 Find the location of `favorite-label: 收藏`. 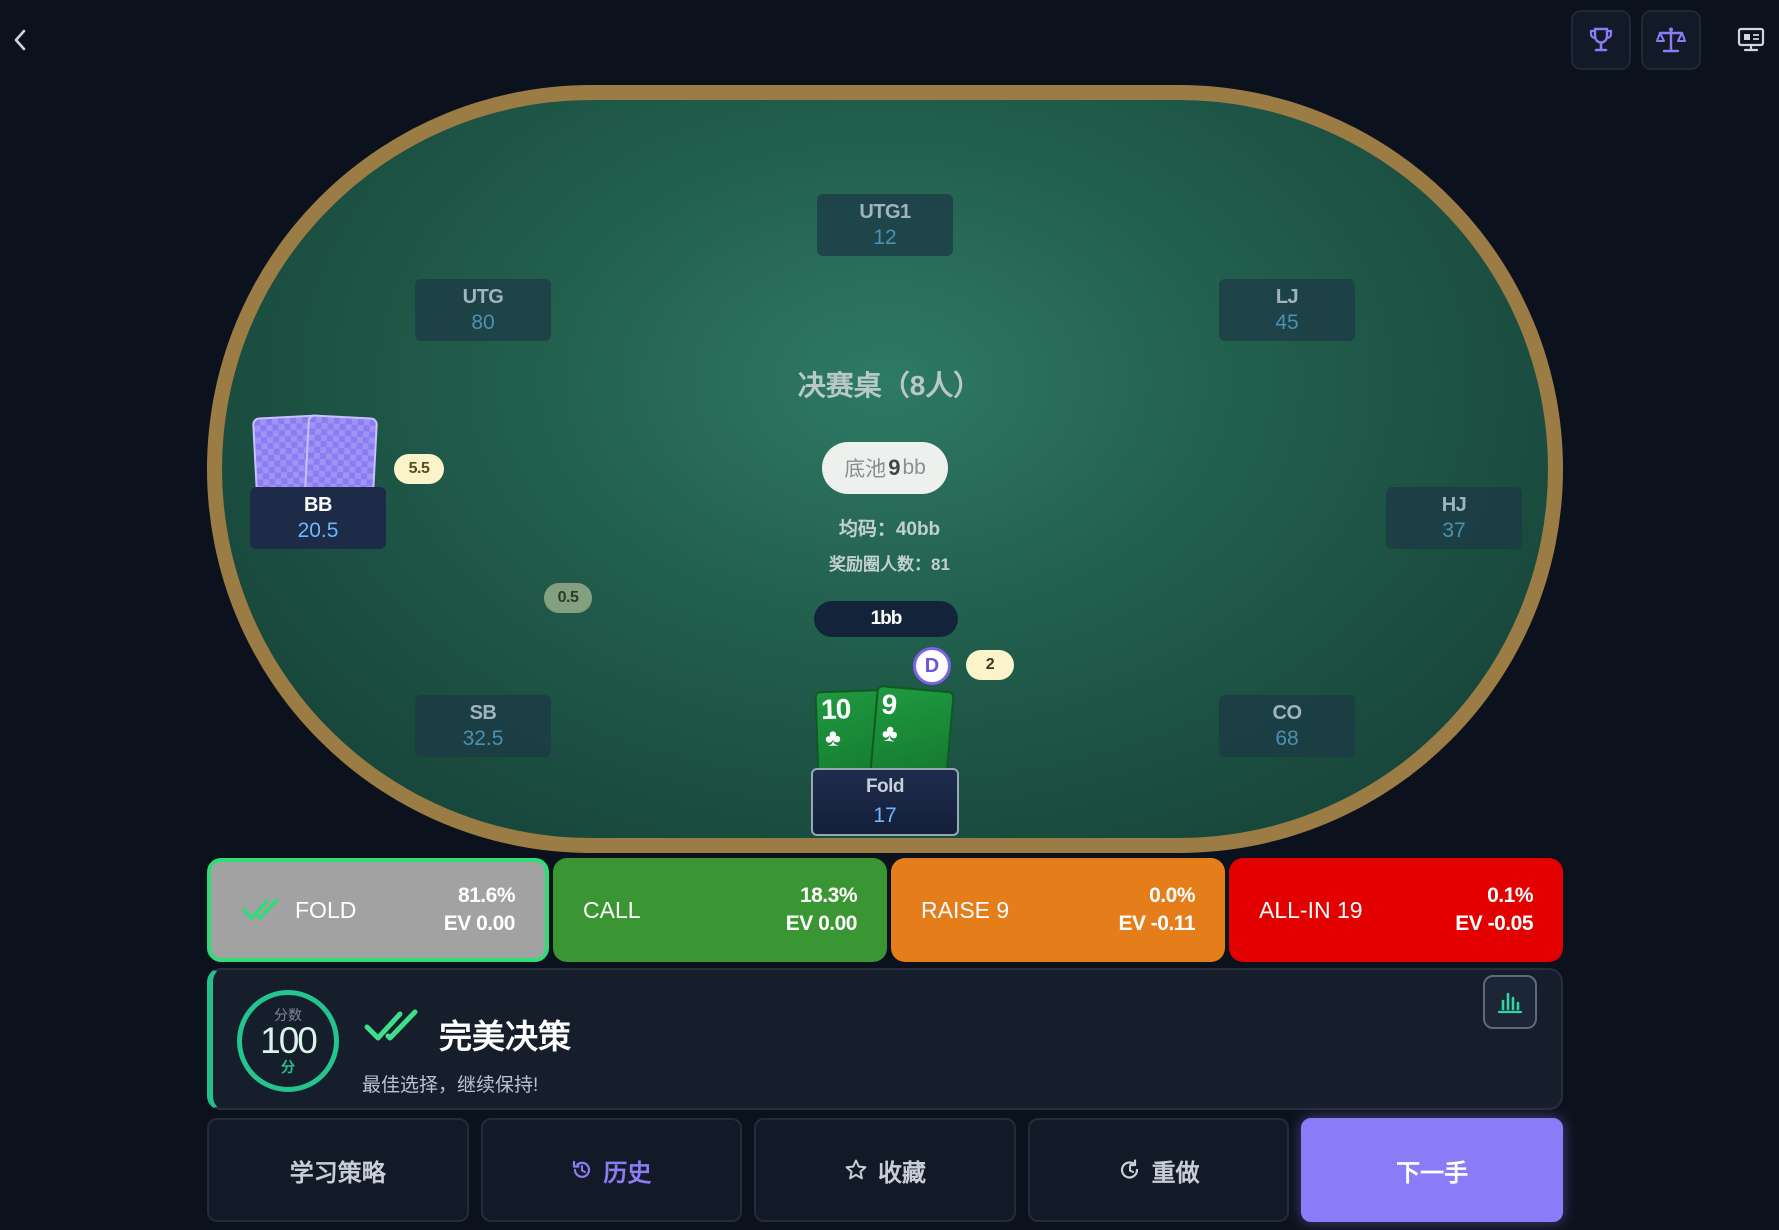

favorite-label: 收藏 is located at coordinates (901, 1173).